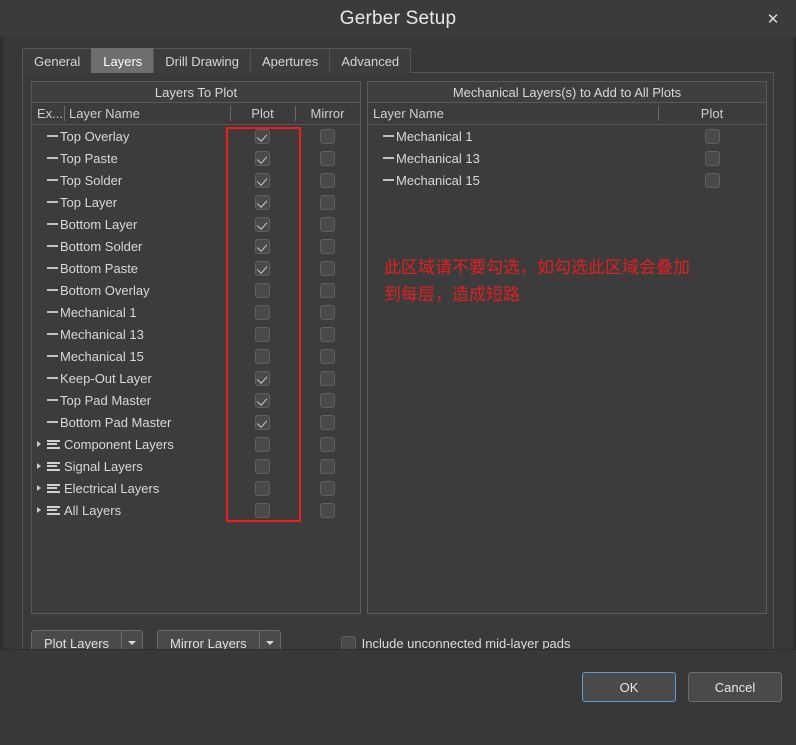 The image size is (796, 745). I want to click on mirror-checkbox-all-layers, so click(327, 510).